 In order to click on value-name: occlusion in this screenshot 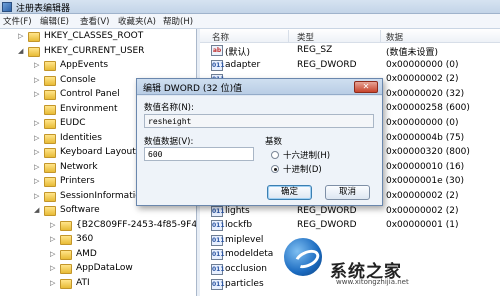, I will do `click(246, 269)`.